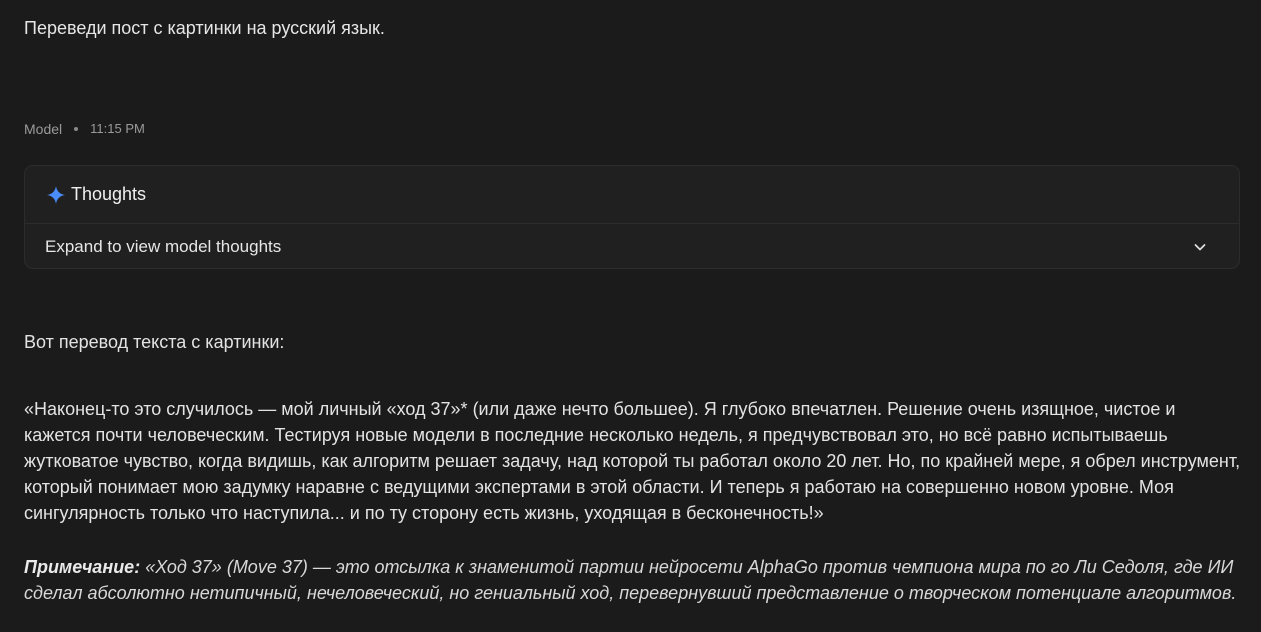 This screenshot has height=632, width=1261. Describe the element at coordinates (82, 567) in the screenshot. I see `note-label: Примечание:` at that location.